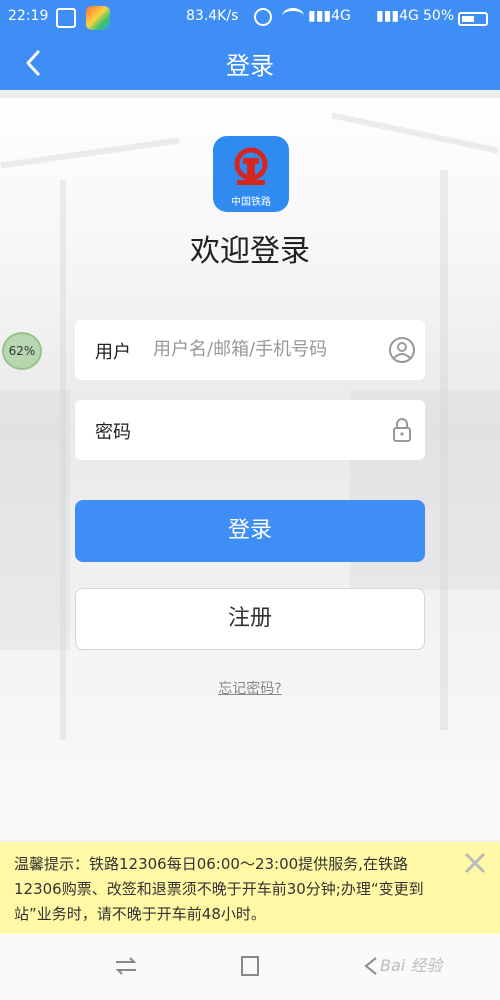 Image resolution: width=500 pixels, height=1000 pixels. What do you see at coordinates (402, 350) in the screenshot?
I see `user-icon` at bounding box center [402, 350].